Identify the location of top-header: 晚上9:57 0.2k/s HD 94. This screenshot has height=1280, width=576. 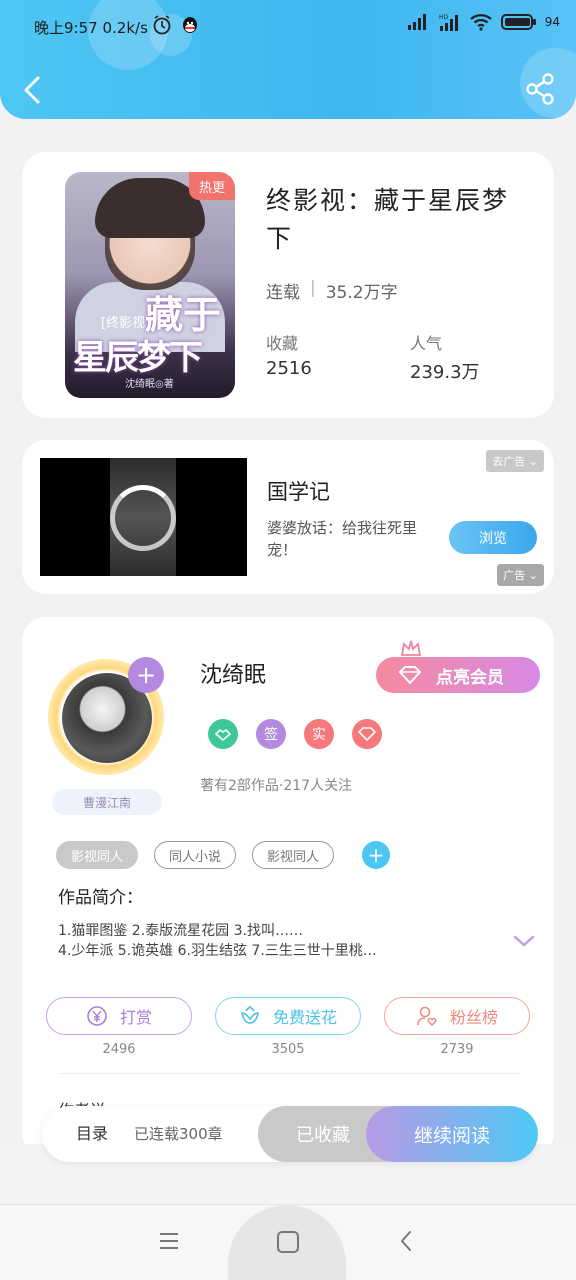
(288, 59).